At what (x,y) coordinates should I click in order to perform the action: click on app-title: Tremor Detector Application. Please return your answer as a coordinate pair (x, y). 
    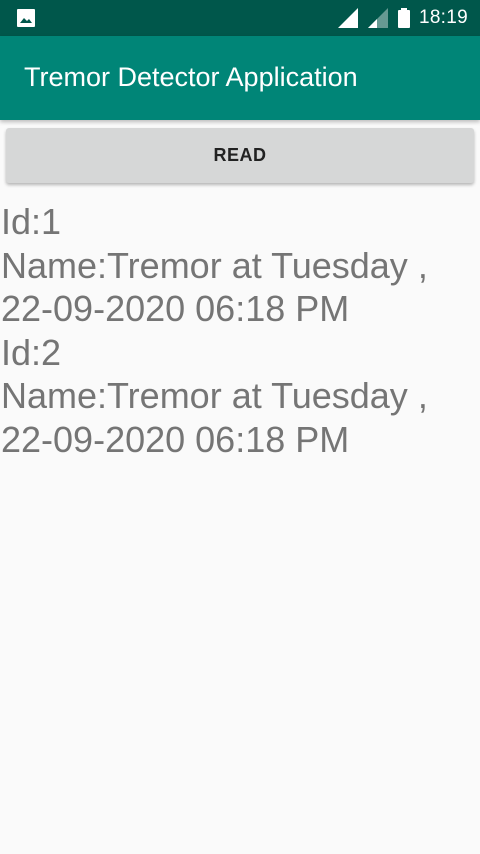
    Looking at the image, I should click on (191, 77).